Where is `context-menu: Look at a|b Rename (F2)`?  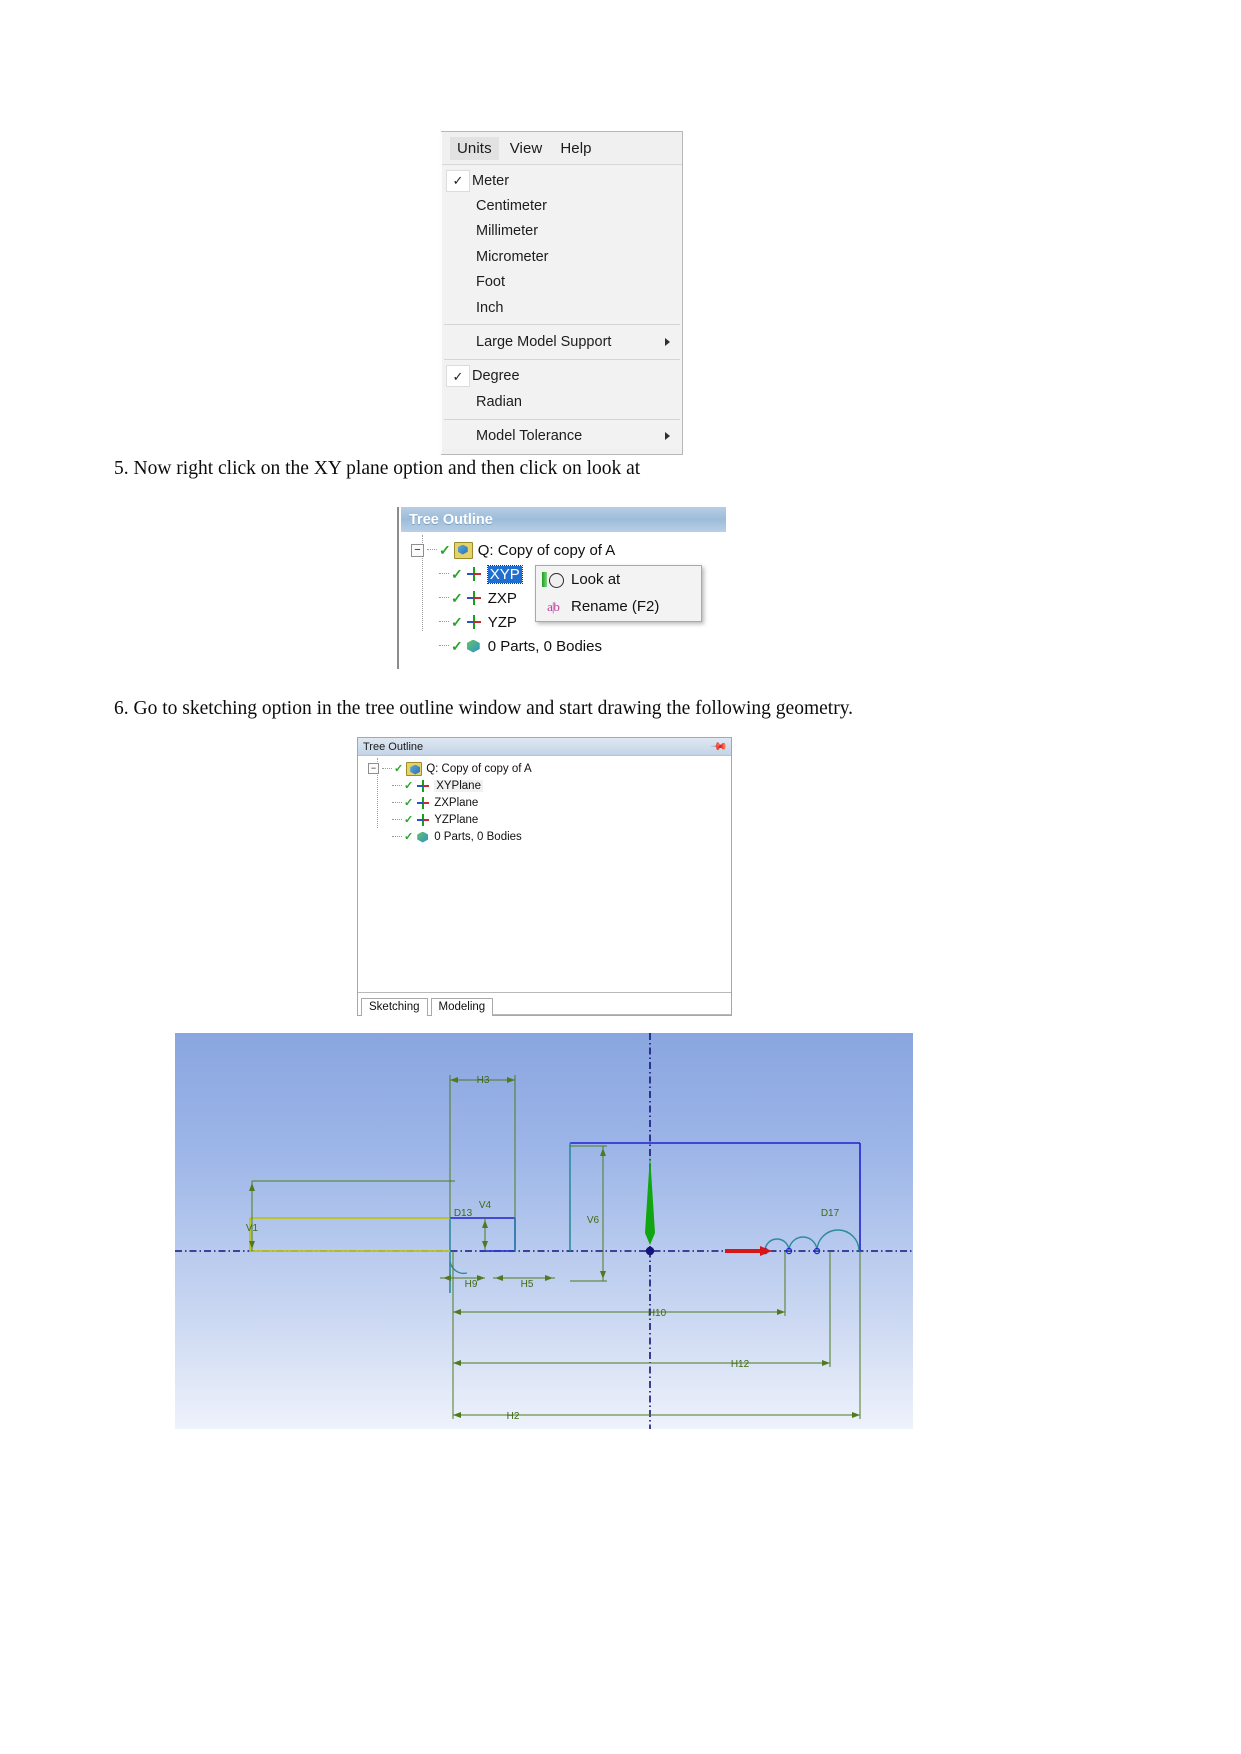 context-menu: Look at a|b Rename (F2) is located at coordinates (618, 593).